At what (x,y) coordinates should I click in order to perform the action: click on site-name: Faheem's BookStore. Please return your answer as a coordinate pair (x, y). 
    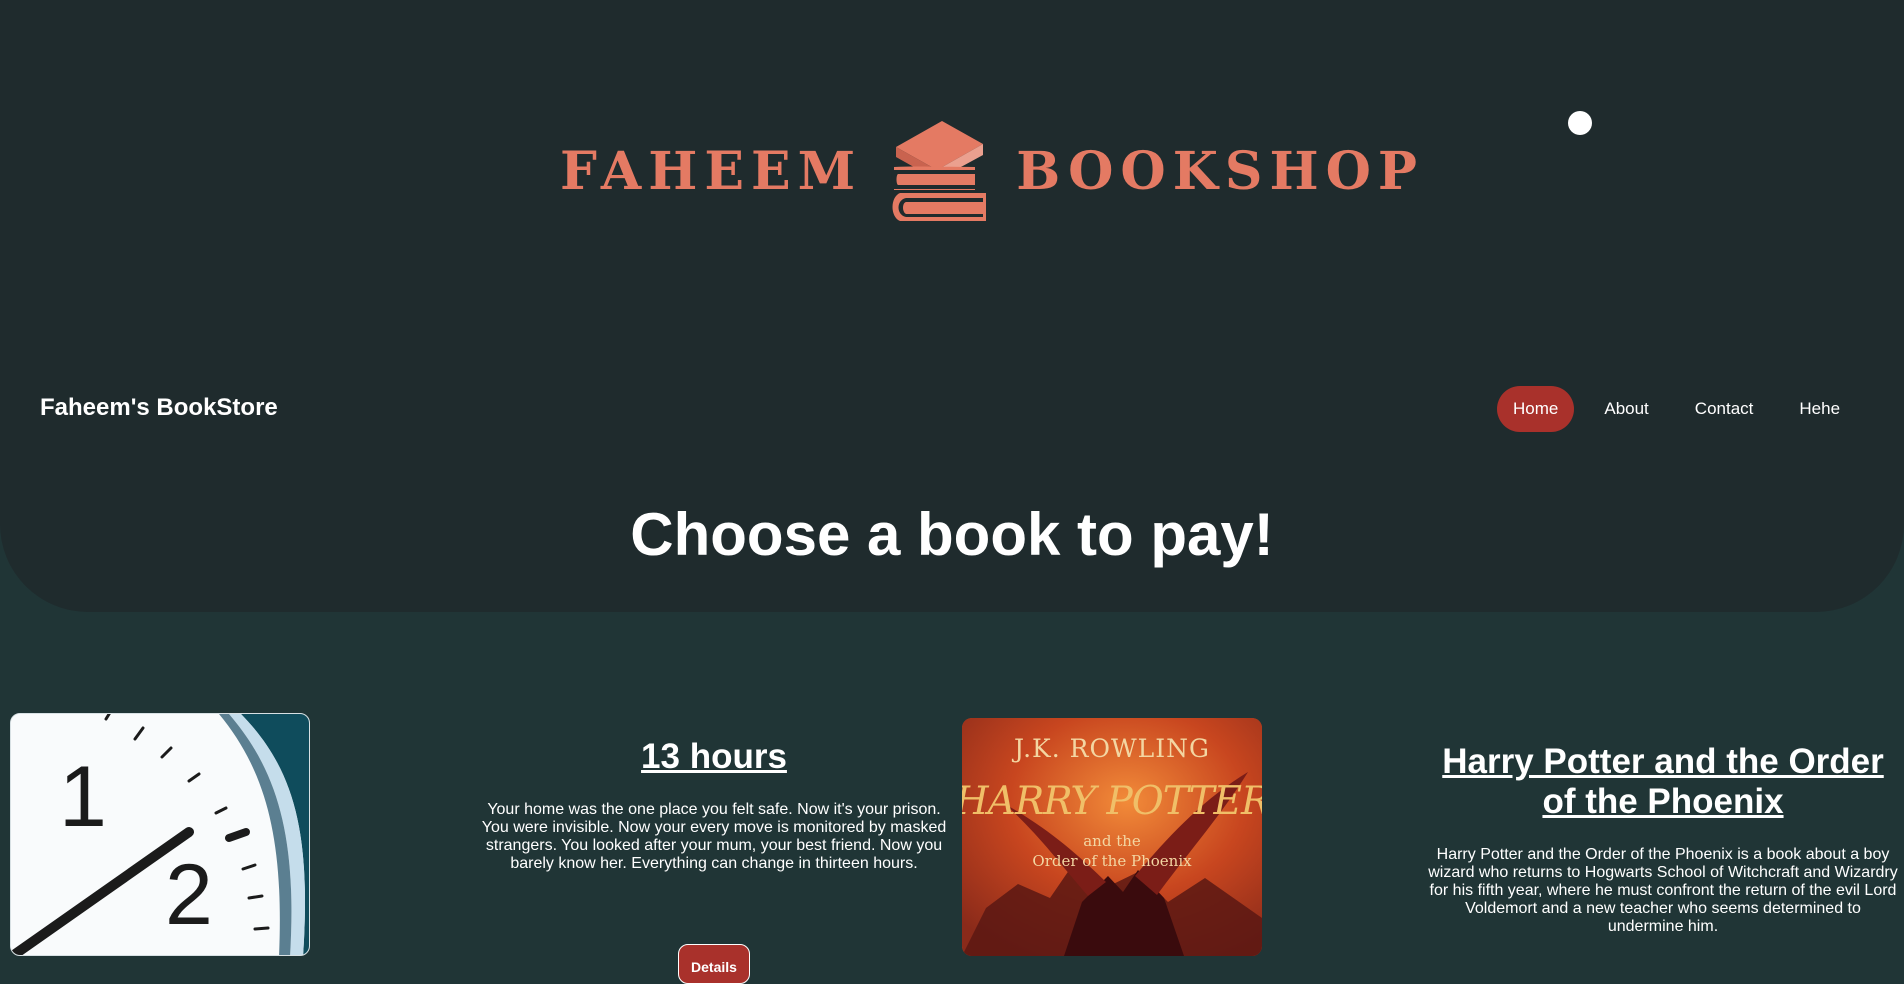
    Looking at the image, I should click on (159, 408).